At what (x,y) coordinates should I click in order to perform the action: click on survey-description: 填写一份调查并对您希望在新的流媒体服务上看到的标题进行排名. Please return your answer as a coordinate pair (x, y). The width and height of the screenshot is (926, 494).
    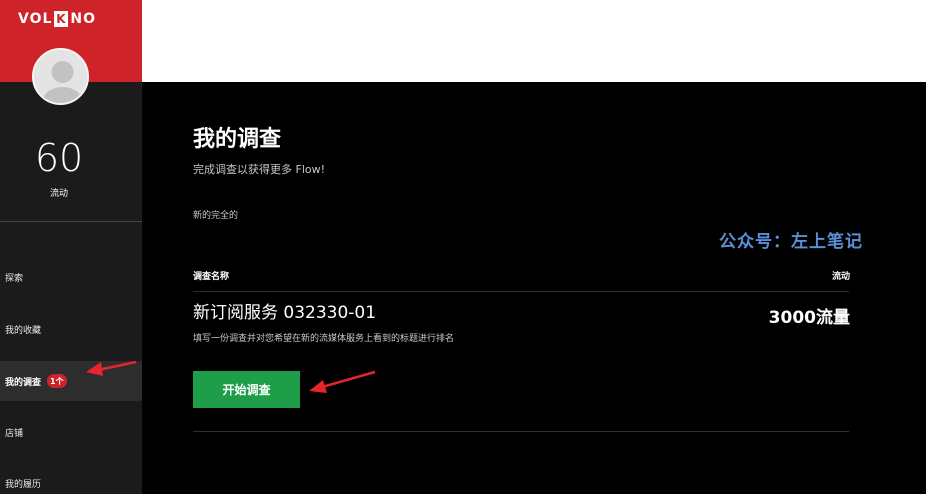
    Looking at the image, I should click on (324, 339).